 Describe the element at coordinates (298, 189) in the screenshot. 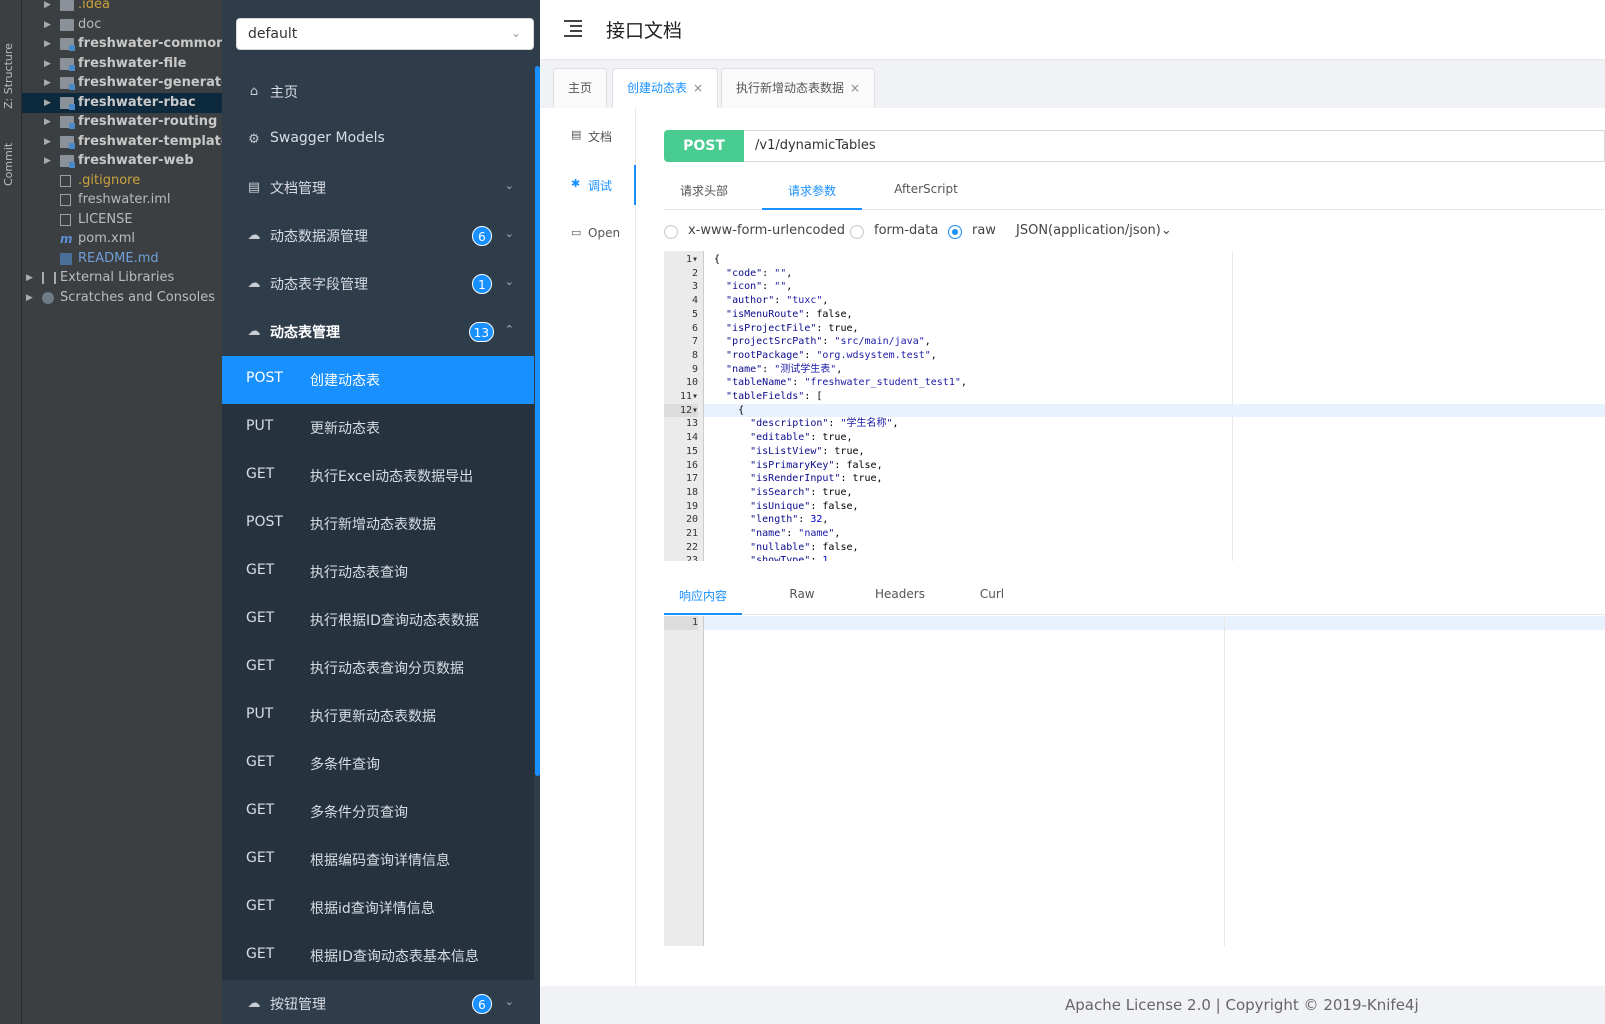

I see `menu-label: 文档管理` at that location.